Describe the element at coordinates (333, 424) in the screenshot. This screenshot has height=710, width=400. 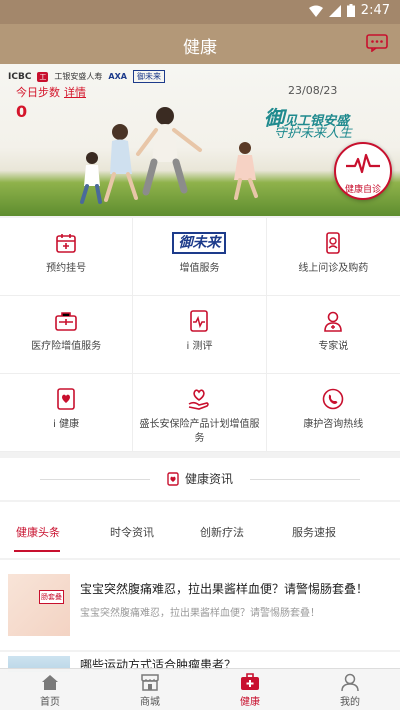
I see `service-label: 康护咨询热线` at that location.